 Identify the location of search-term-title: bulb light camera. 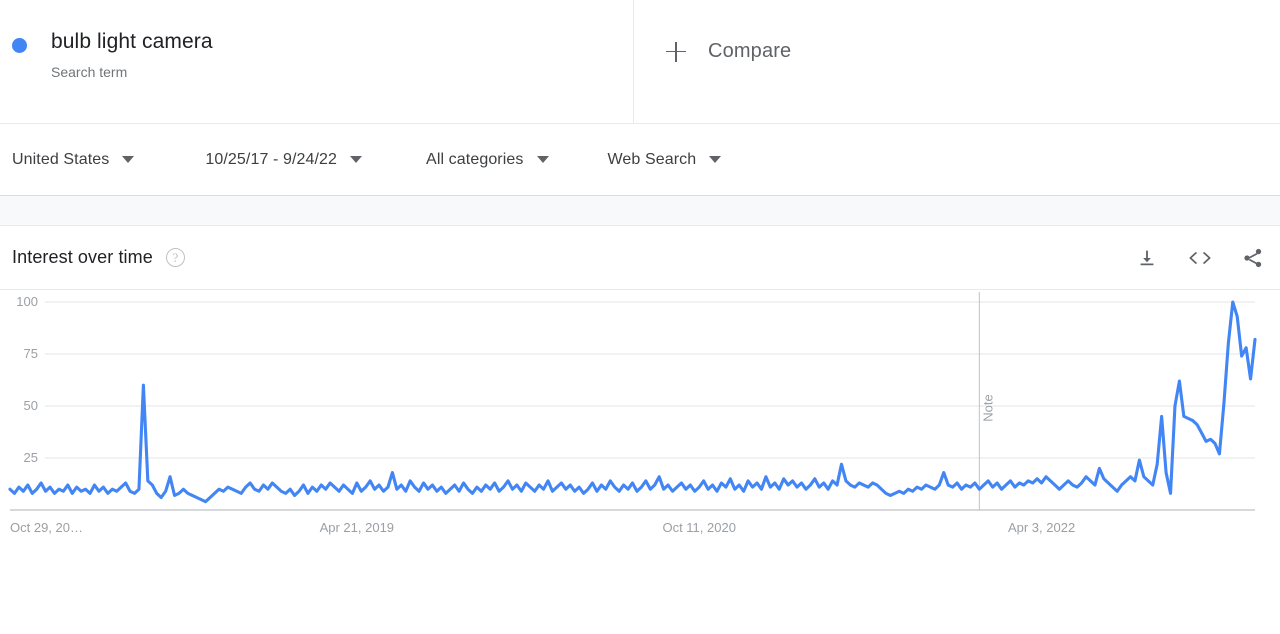
(132, 41).